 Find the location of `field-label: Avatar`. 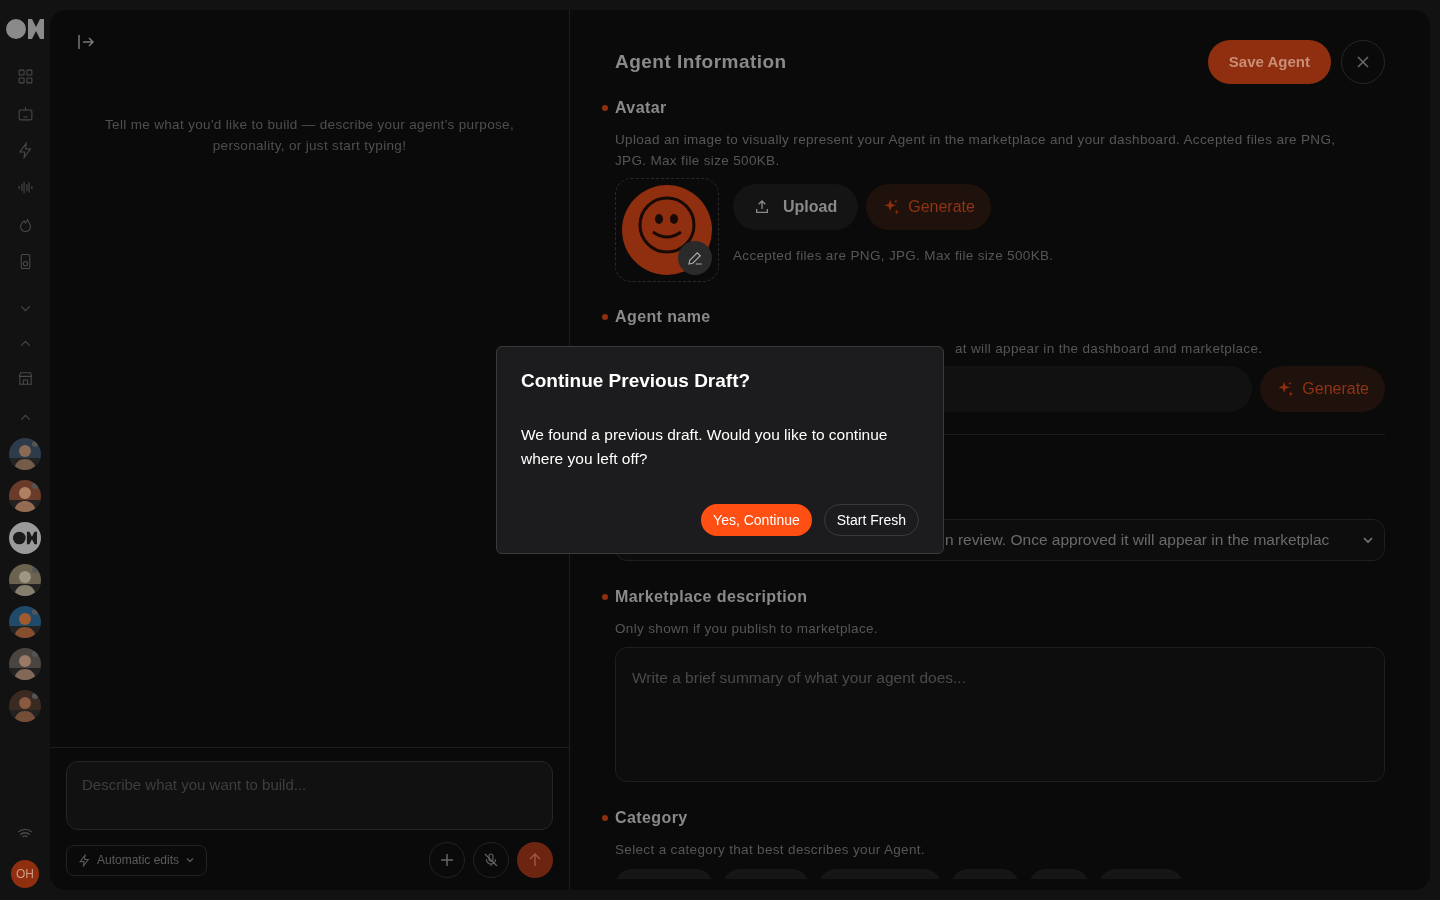

field-label: Avatar is located at coordinates (641, 108).